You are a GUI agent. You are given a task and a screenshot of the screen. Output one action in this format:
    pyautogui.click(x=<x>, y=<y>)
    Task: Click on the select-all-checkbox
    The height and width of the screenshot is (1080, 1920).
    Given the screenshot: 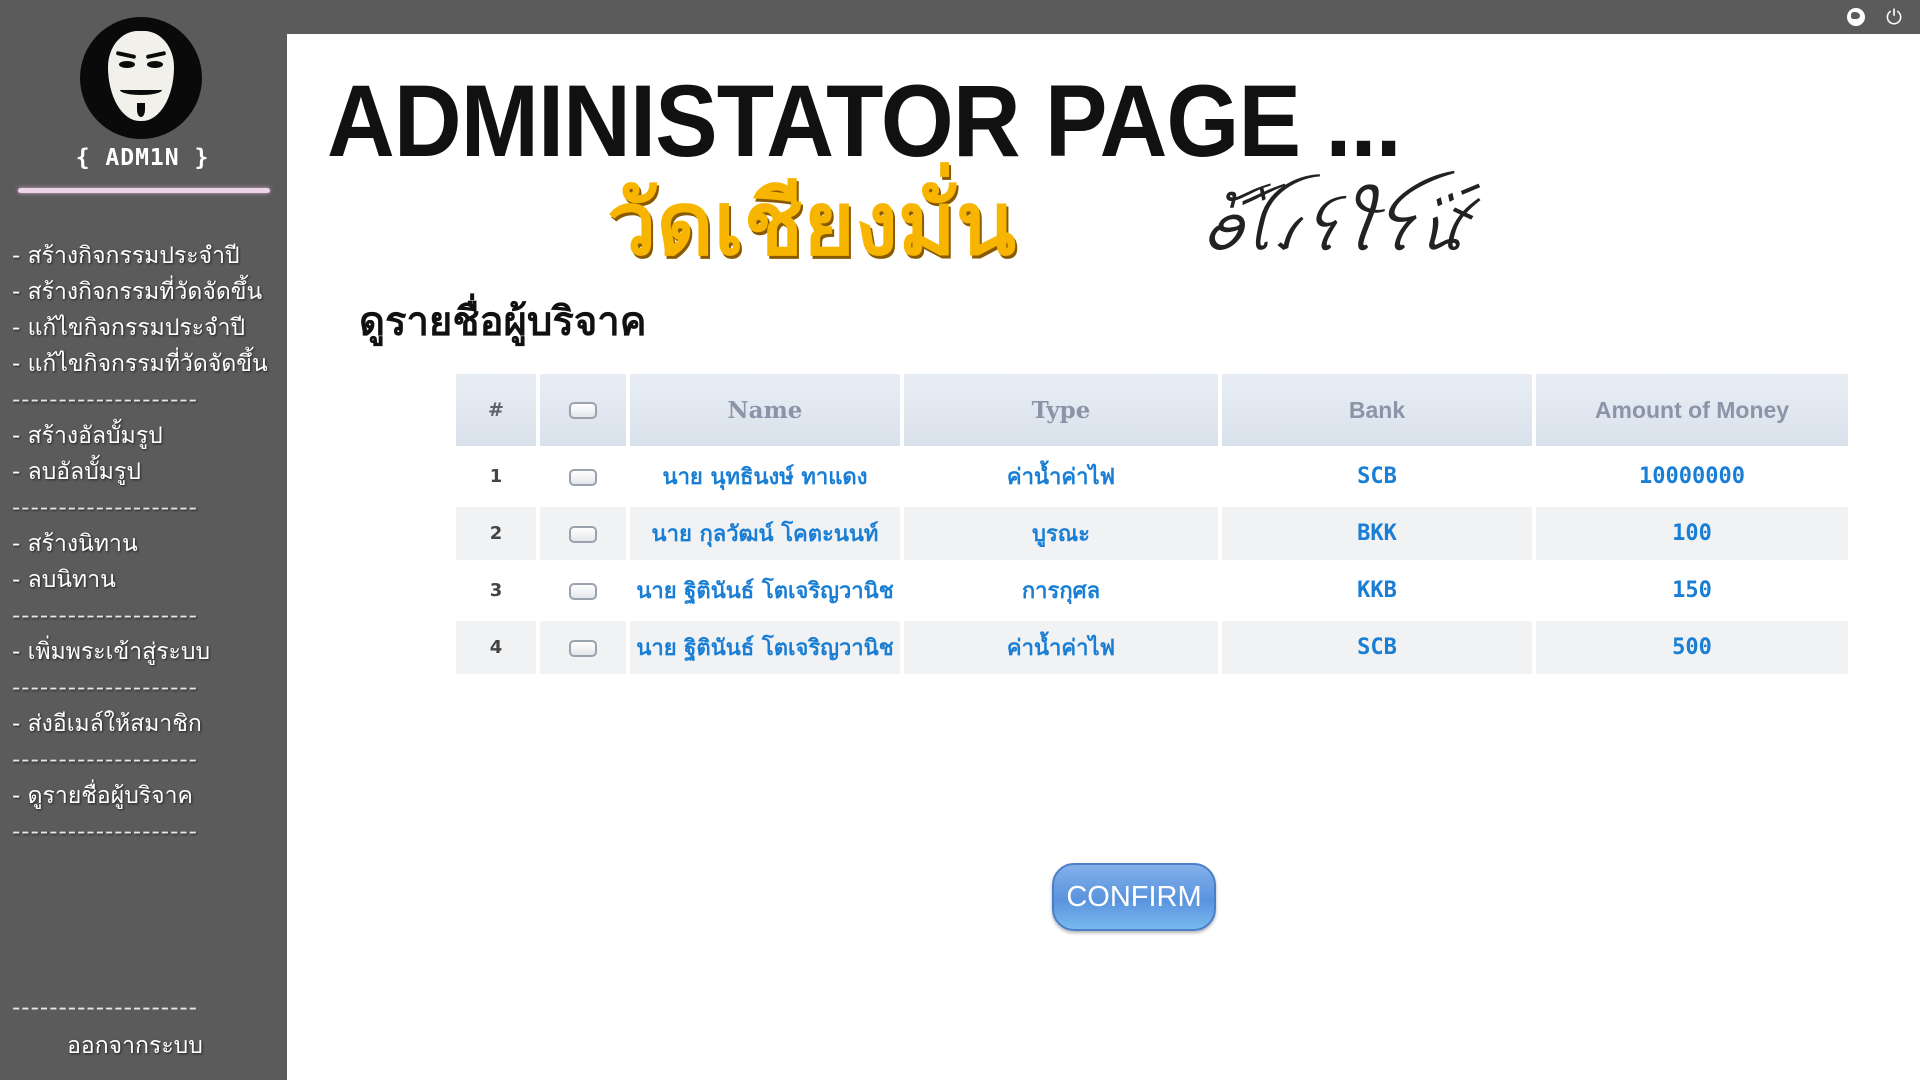 What is the action you would take?
    pyautogui.click(x=583, y=410)
    